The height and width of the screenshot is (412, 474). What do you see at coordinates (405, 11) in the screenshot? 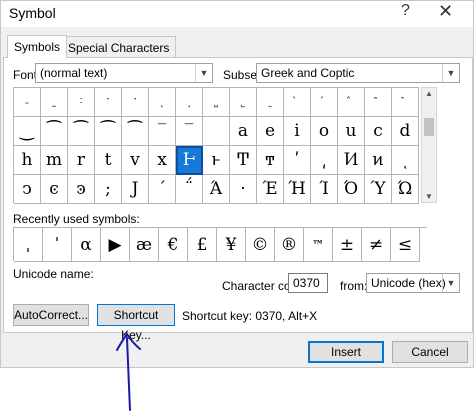
I see `help-button: ?` at bounding box center [405, 11].